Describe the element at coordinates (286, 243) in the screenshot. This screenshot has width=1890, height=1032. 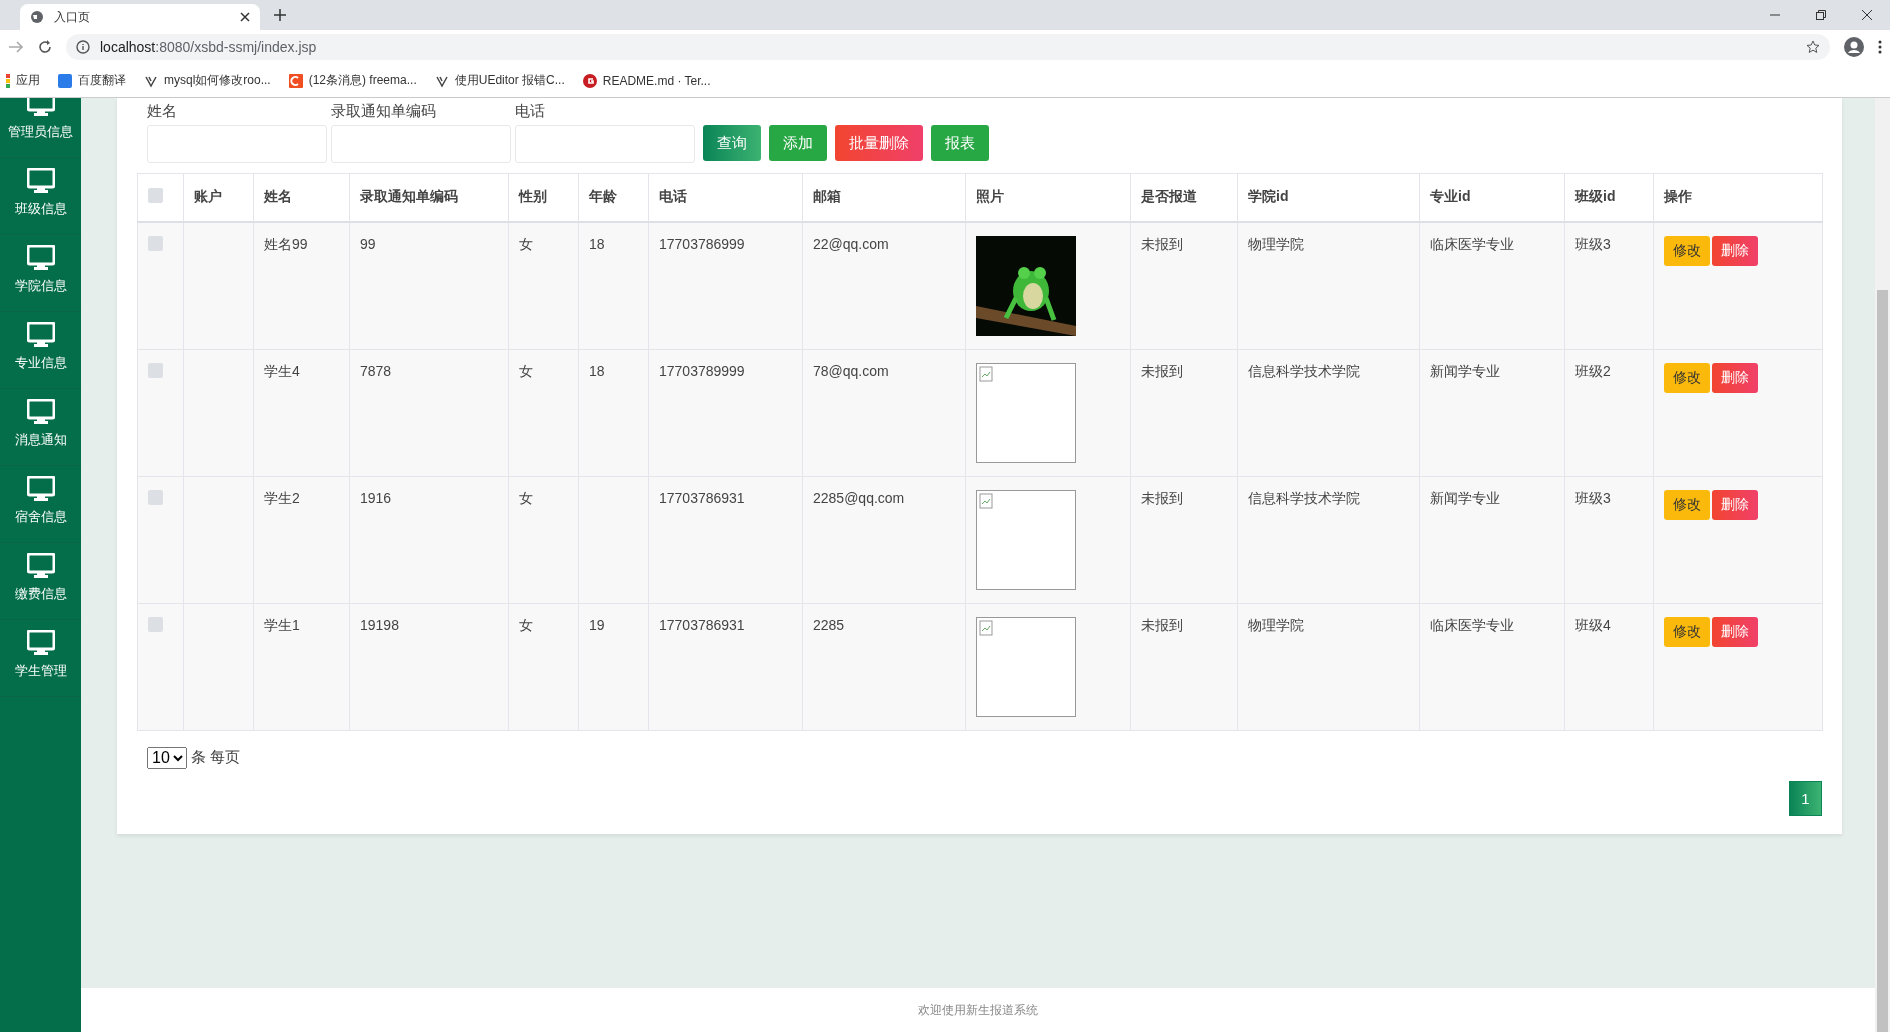
I see `table-cell: 姓名99` at that location.